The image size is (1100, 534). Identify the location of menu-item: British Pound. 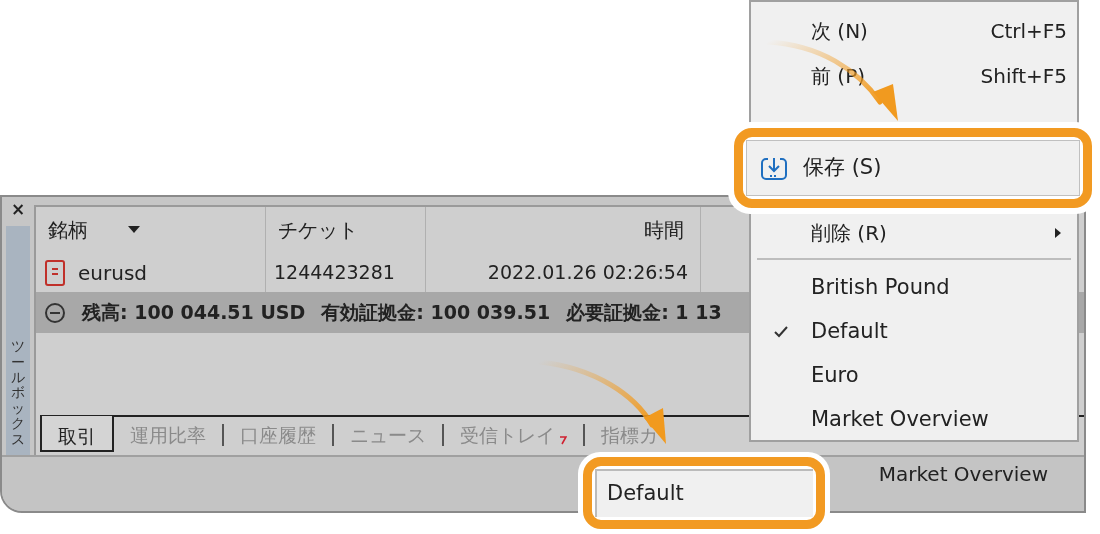
(914, 288).